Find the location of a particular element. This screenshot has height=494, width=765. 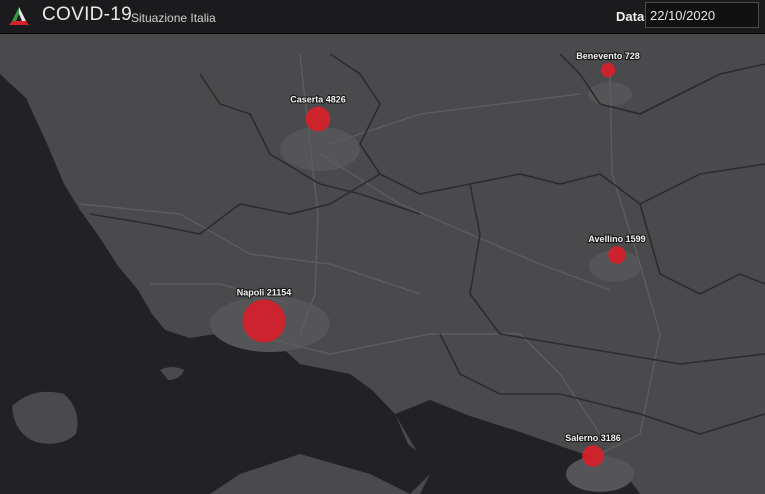

app-subtitle: Situazione Italia is located at coordinates (173, 18).